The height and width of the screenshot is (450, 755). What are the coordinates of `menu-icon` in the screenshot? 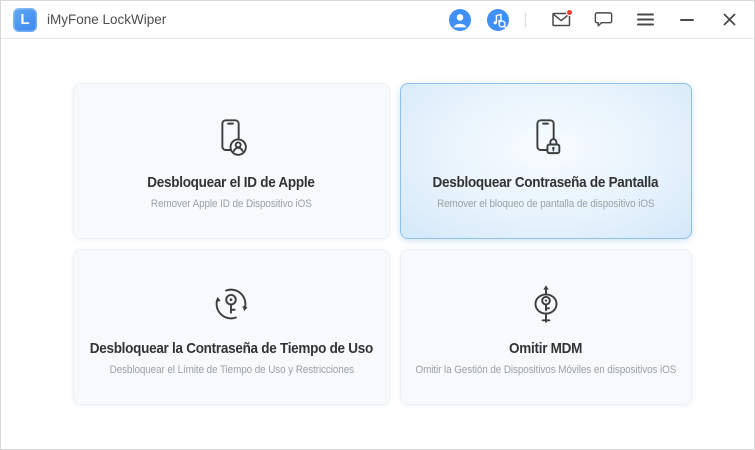 It's located at (645, 20).